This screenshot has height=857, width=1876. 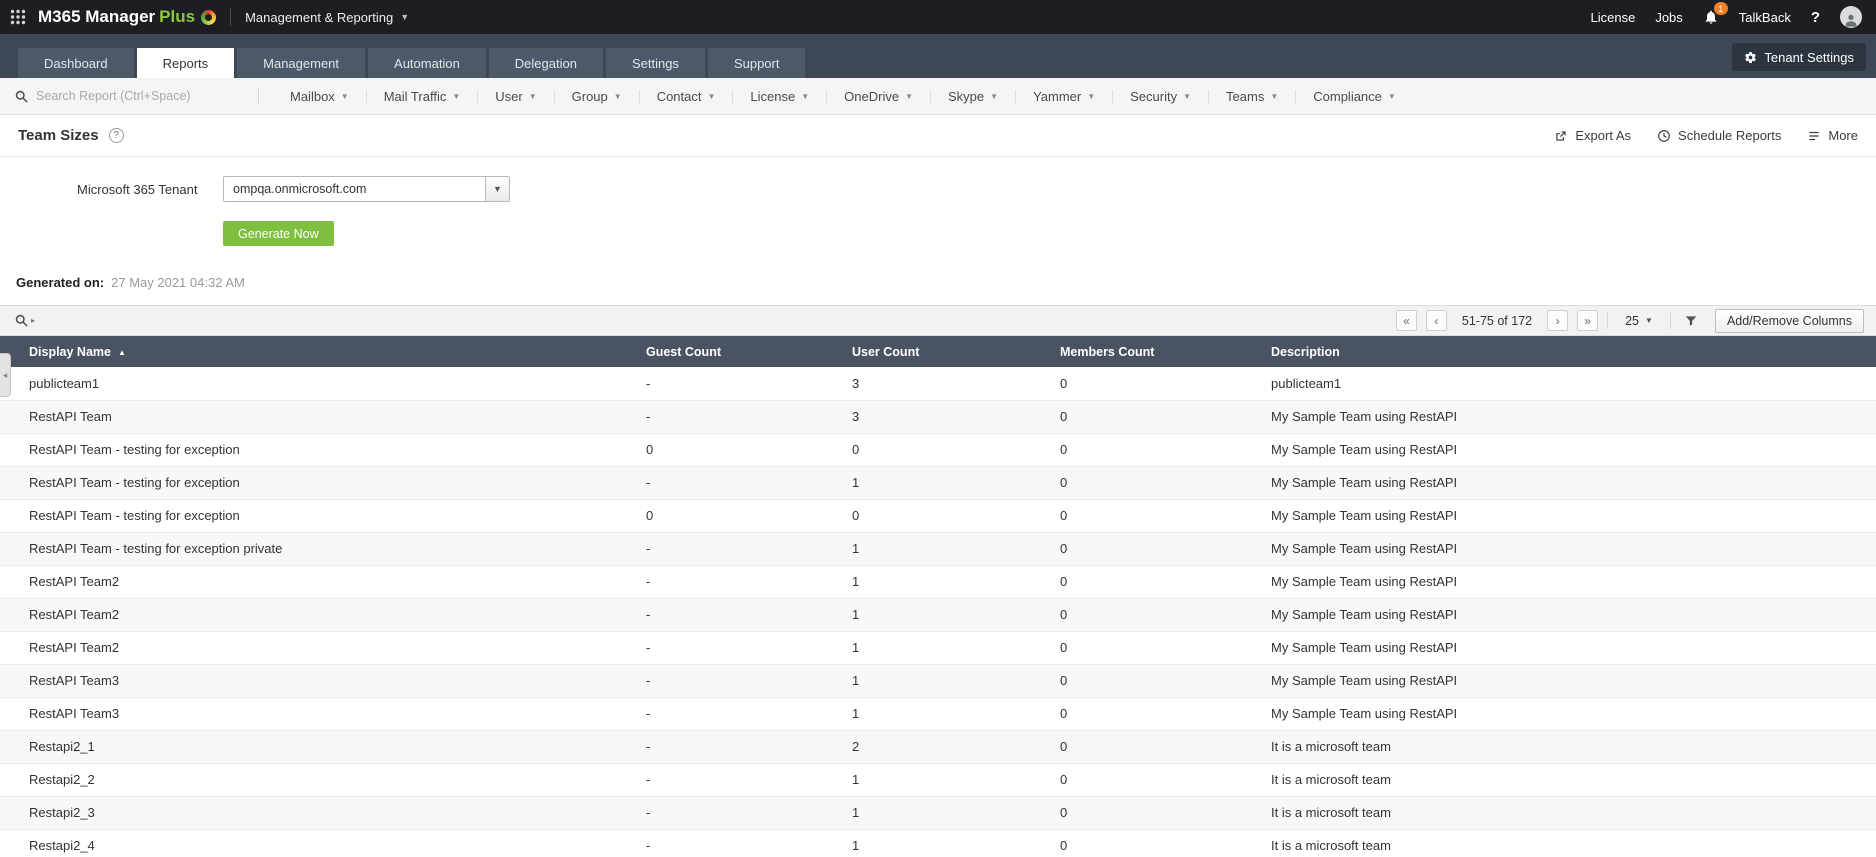 What do you see at coordinates (1570, 351) in the screenshot?
I see `column-header-description: Description` at bounding box center [1570, 351].